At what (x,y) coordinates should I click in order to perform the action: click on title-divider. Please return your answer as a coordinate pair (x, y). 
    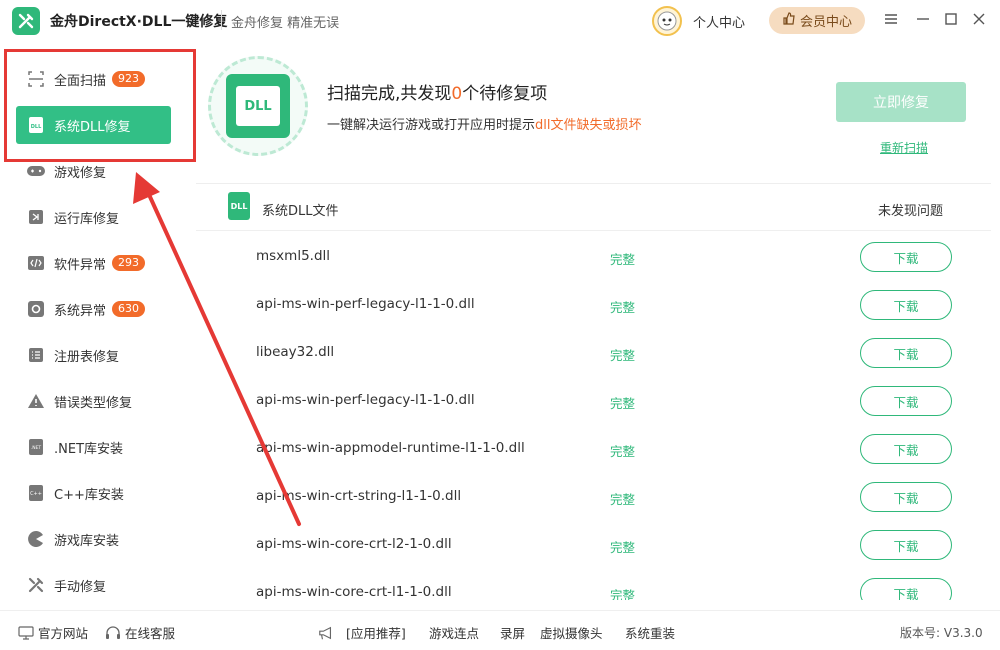
    Looking at the image, I should click on (221, 20).